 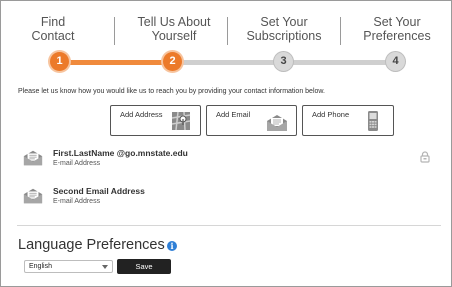 I want to click on step-circle-1: 1, so click(x=59, y=61).